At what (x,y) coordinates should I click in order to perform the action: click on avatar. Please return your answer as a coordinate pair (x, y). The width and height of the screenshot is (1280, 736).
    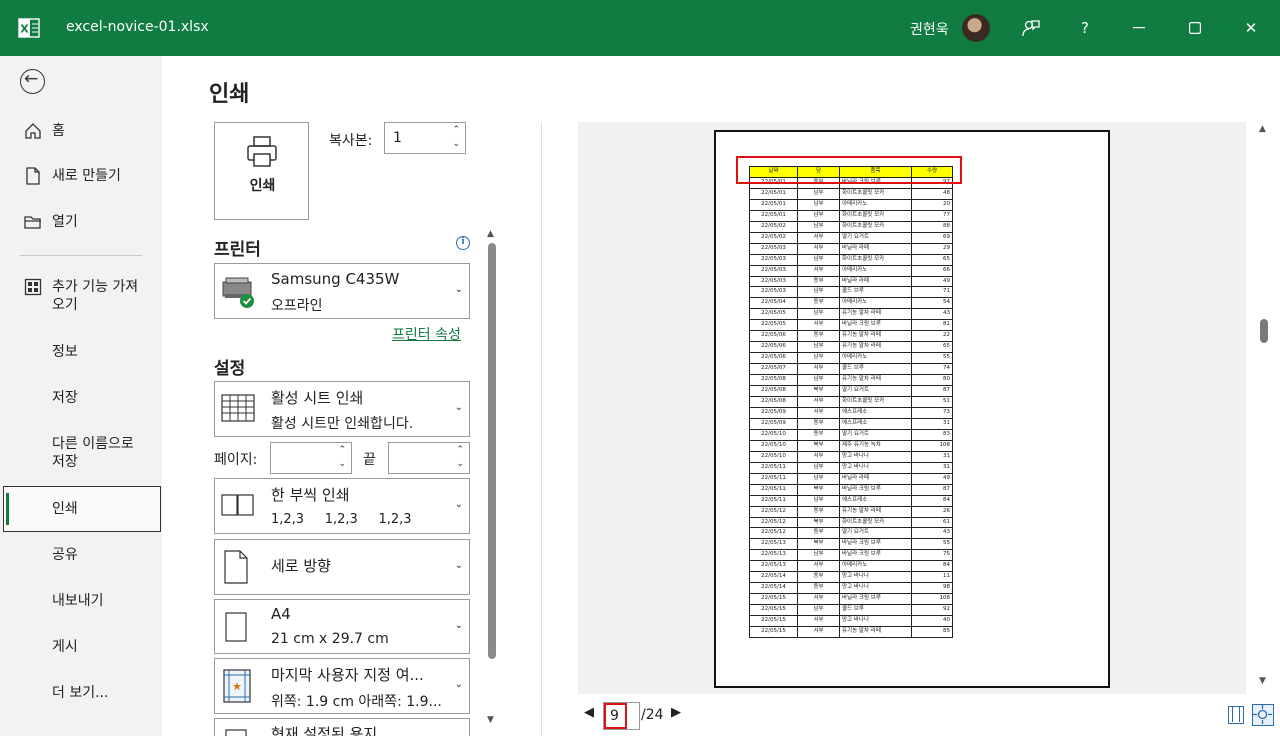
    Looking at the image, I should click on (976, 28).